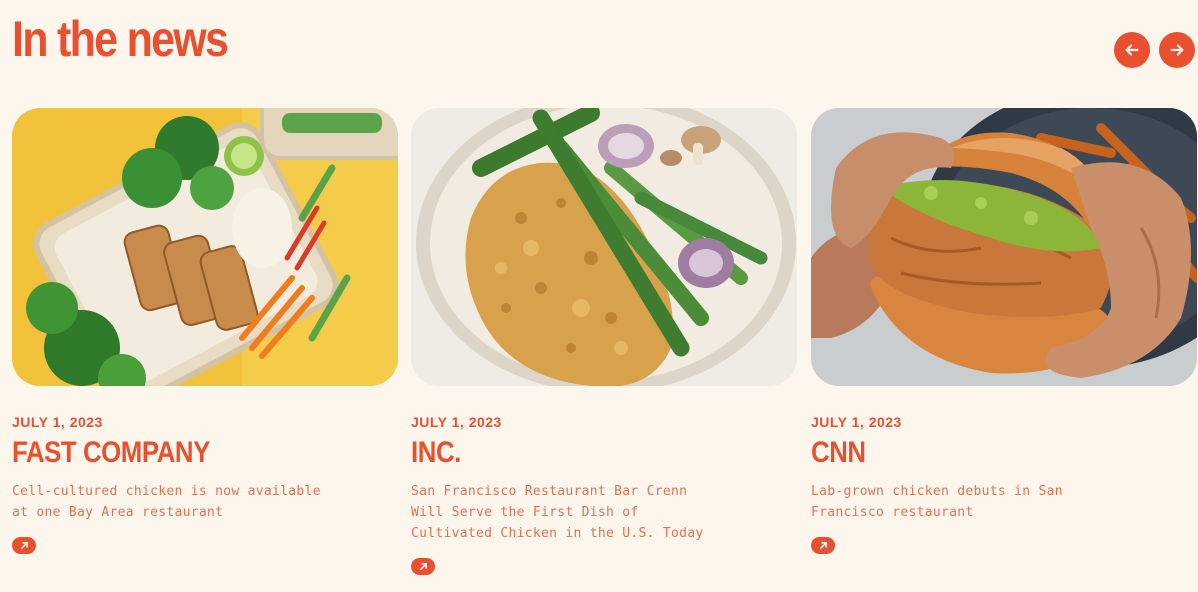  What do you see at coordinates (120, 39) in the screenshot?
I see `section-title: In the news` at bounding box center [120, 39].